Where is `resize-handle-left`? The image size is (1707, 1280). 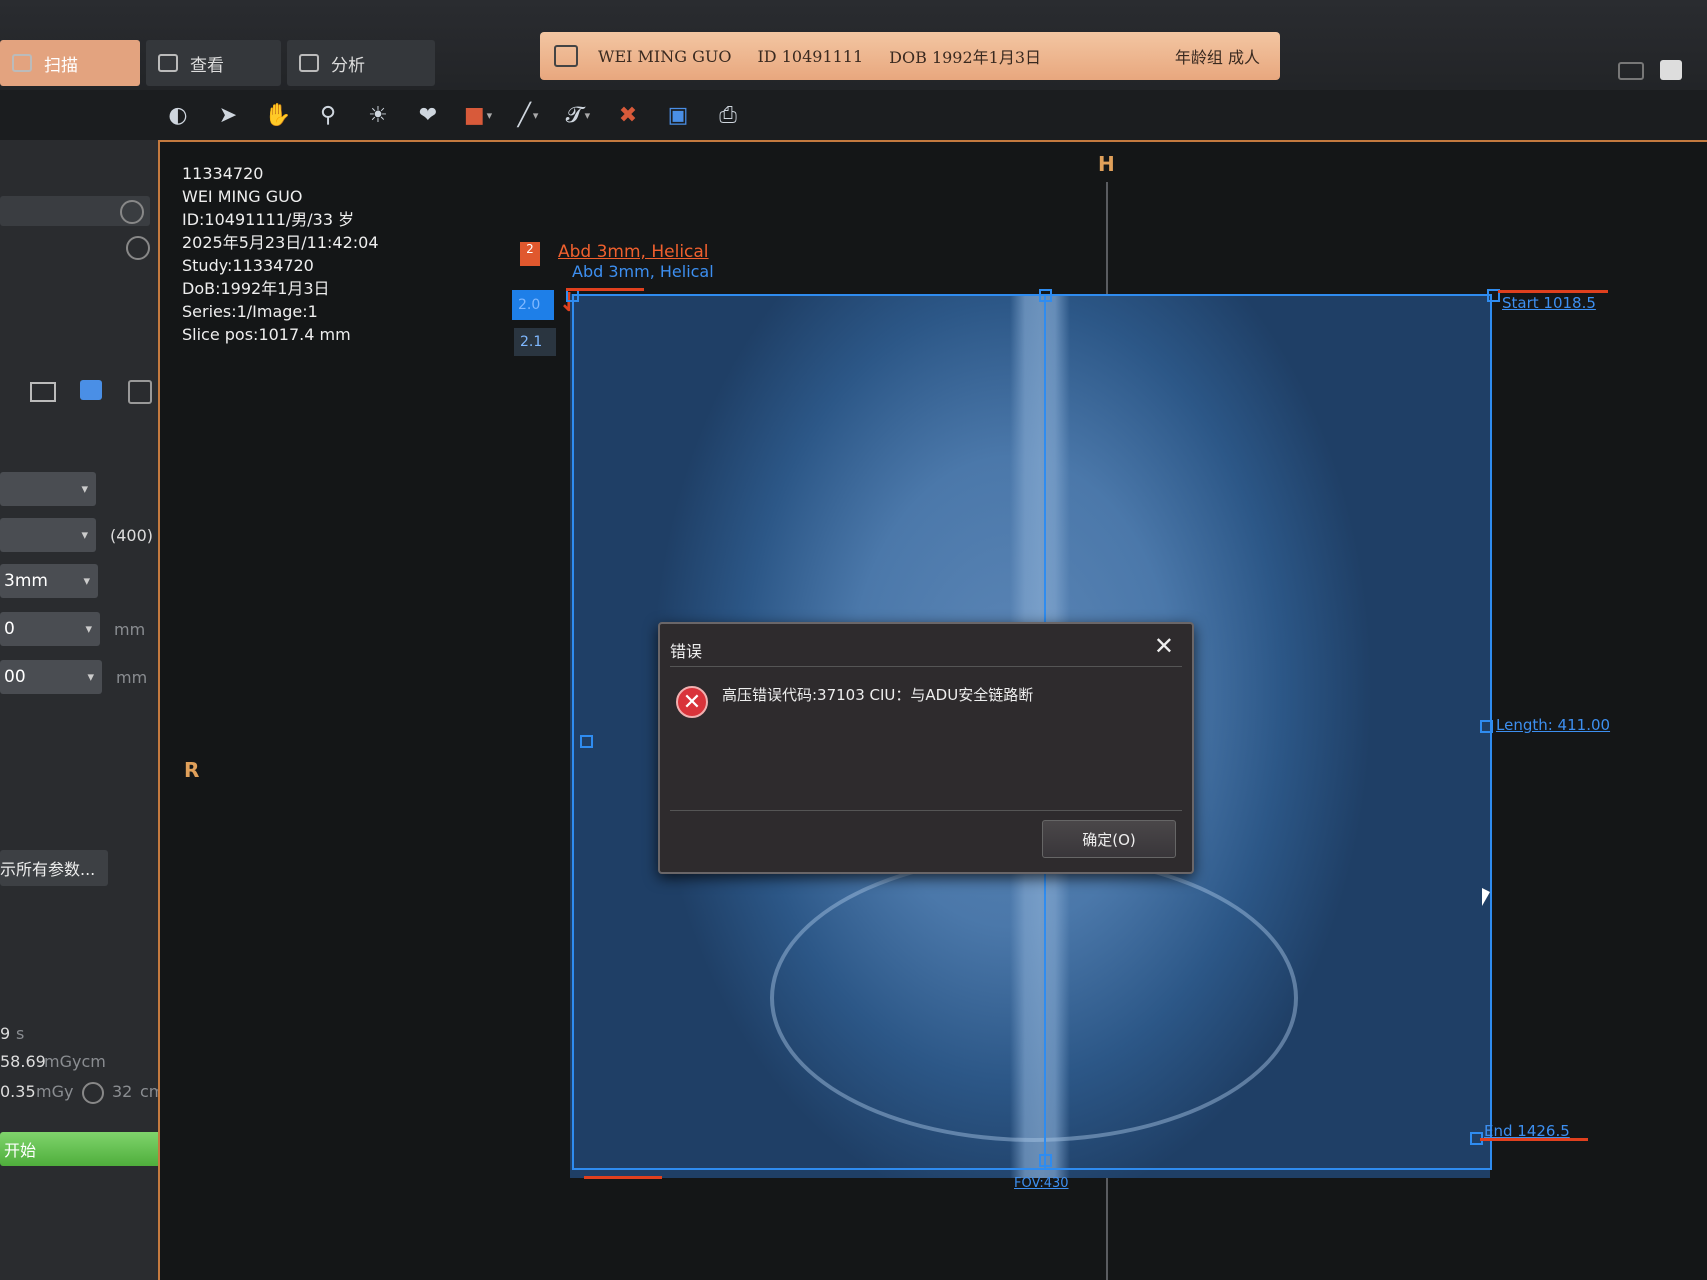 resize-handle-left is located at coordinates (586, 741).